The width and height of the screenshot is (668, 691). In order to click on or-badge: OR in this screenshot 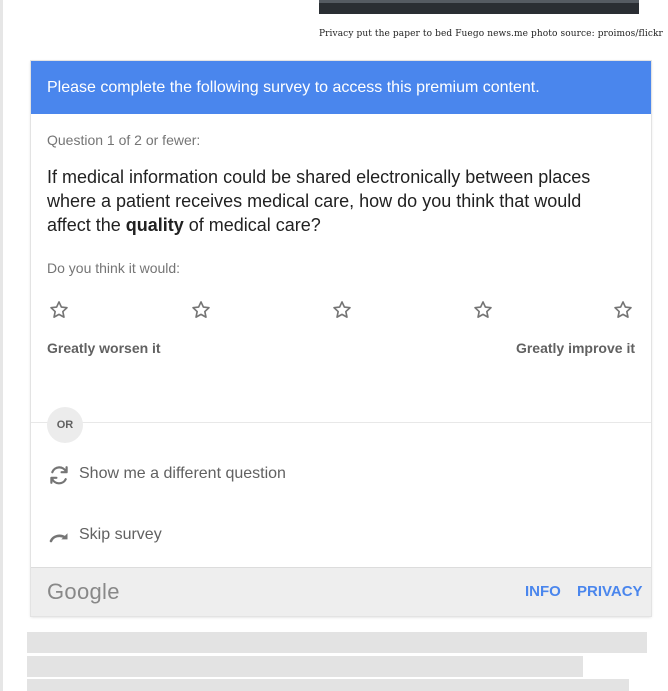, I will do `click(65, 425)`.